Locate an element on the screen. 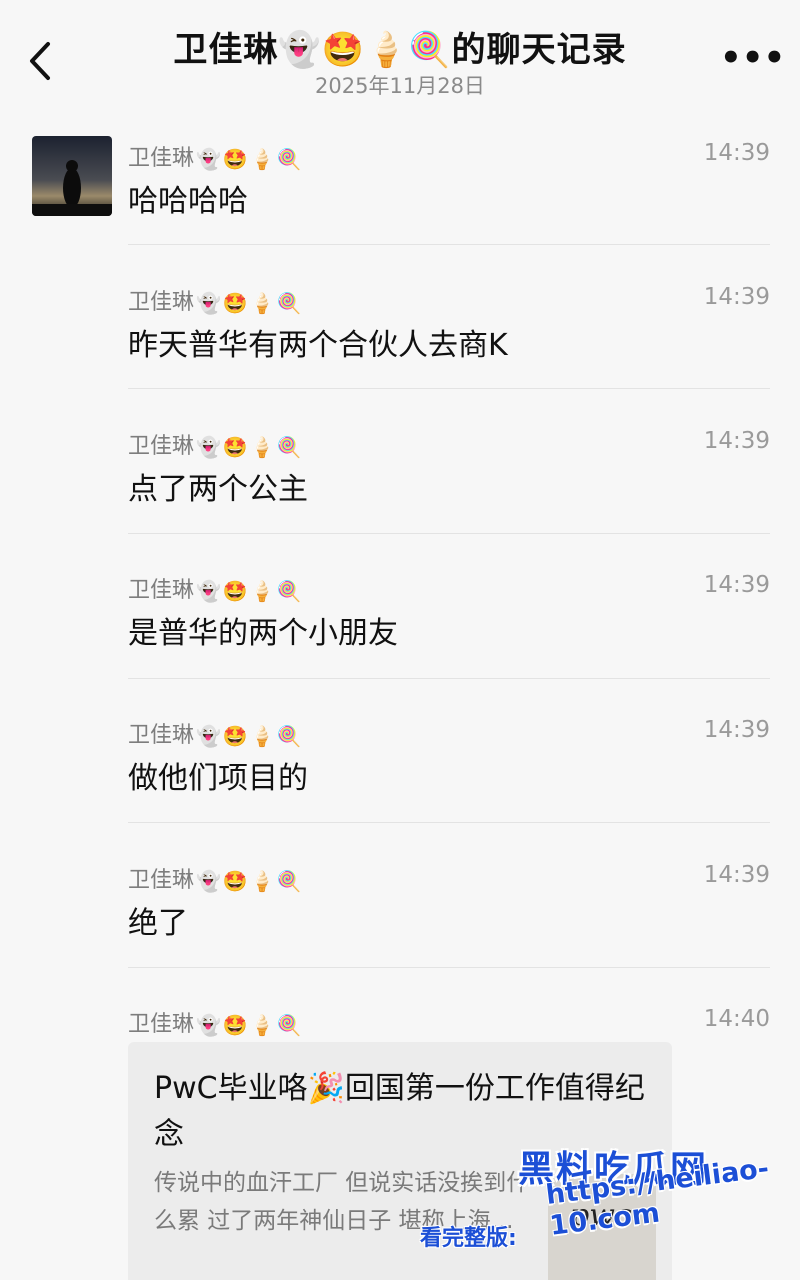  message-text: 昨天普华有两个合伙人去商K is located at coordinates (318, 345).